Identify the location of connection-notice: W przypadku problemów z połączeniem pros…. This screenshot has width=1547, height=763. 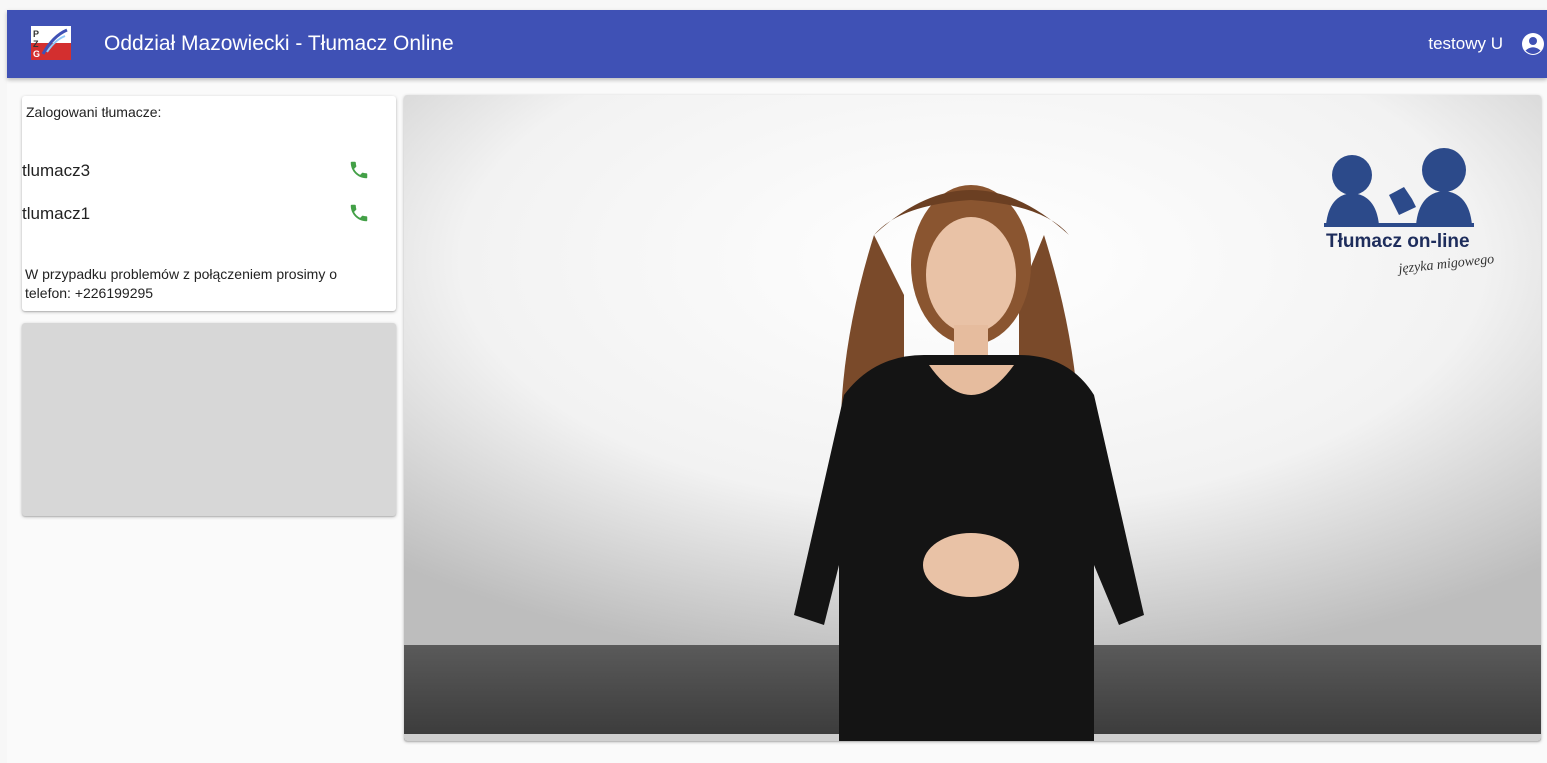
(181, 283).